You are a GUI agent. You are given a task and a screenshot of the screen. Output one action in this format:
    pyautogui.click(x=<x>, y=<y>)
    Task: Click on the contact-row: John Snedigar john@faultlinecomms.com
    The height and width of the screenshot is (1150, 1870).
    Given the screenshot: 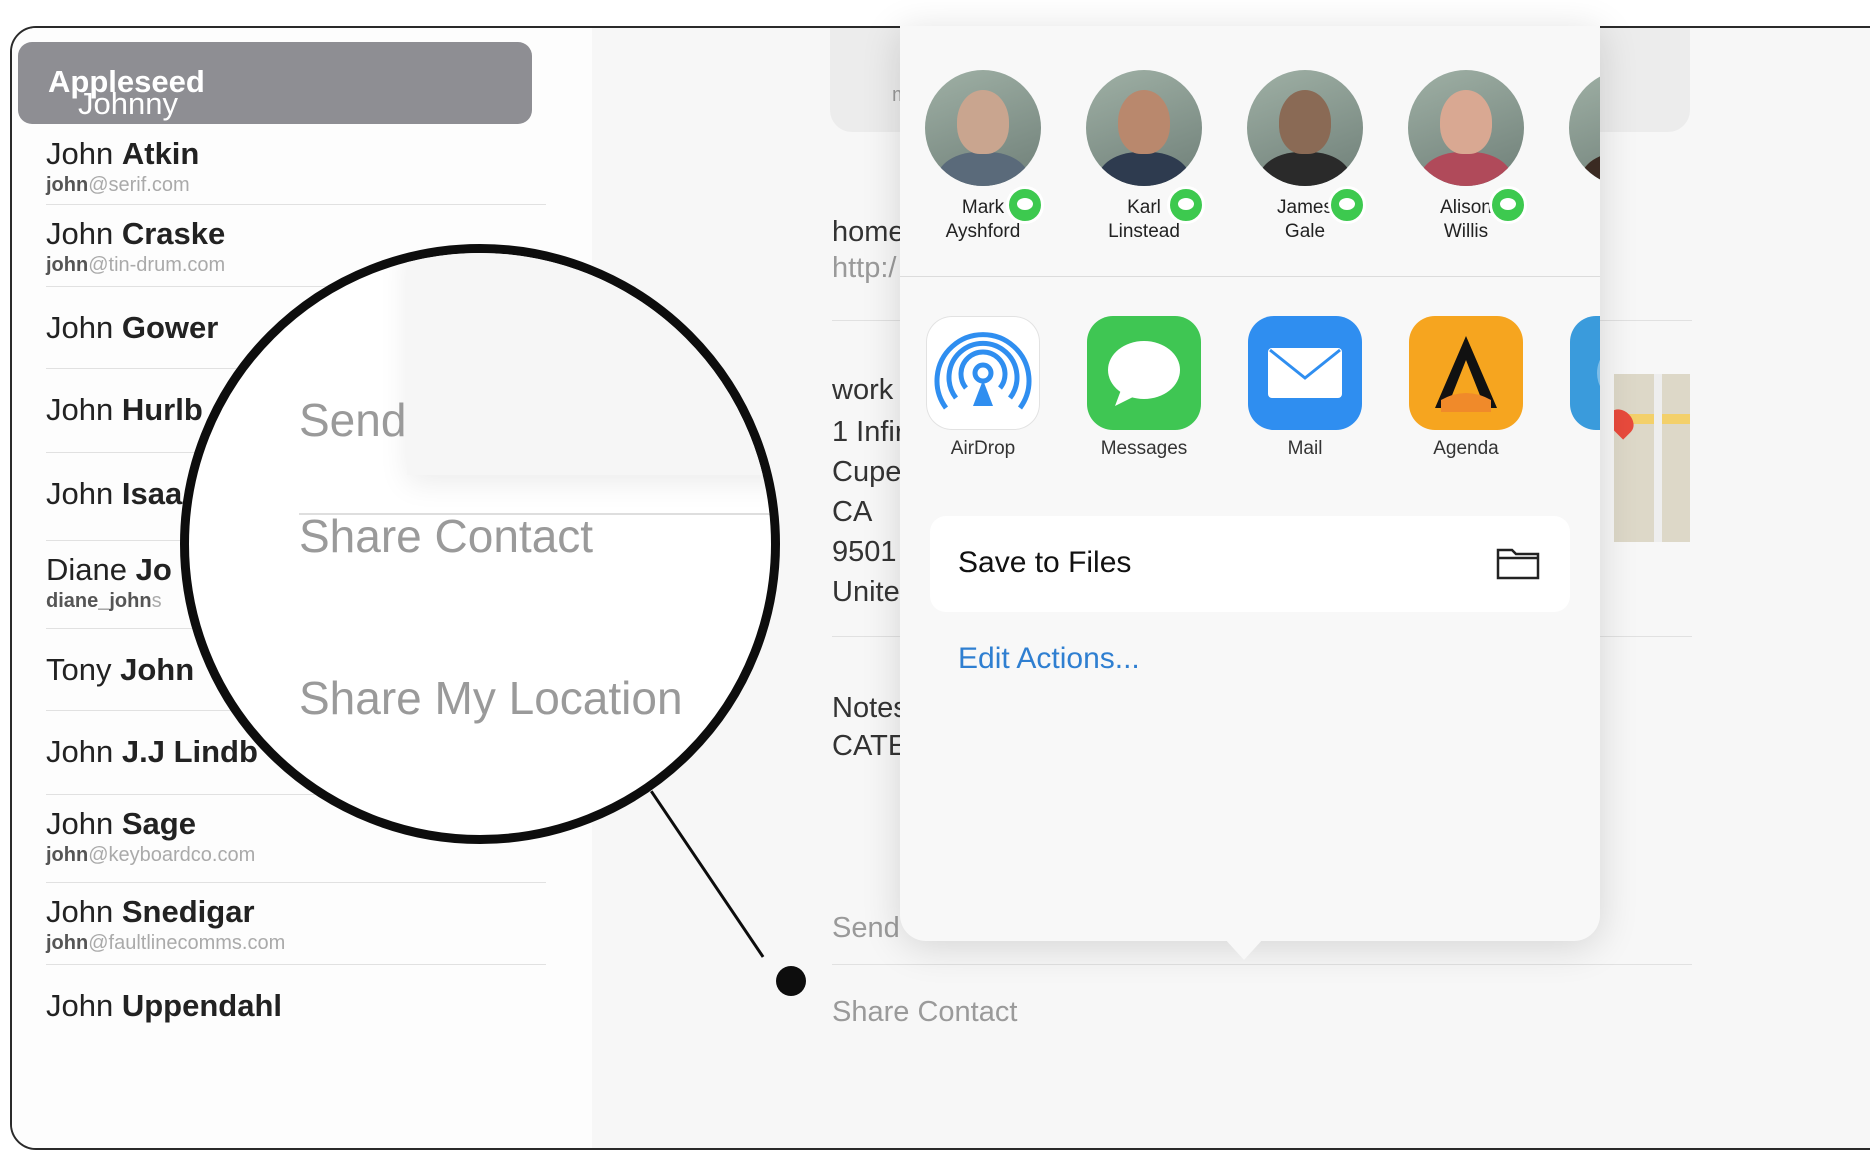 What is the action you would take?
    pyautogui.click(x=296, y=923)
    